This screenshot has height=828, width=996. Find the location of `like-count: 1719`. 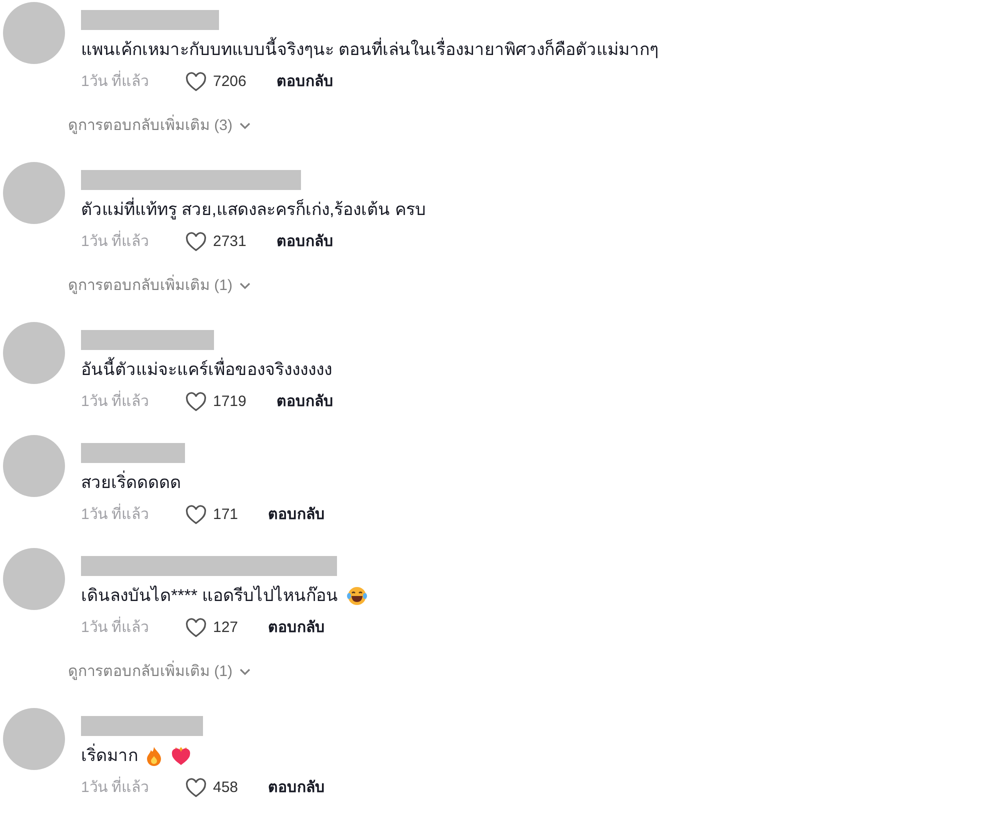

like-count: 1719 is located at coordinates (229, 402).